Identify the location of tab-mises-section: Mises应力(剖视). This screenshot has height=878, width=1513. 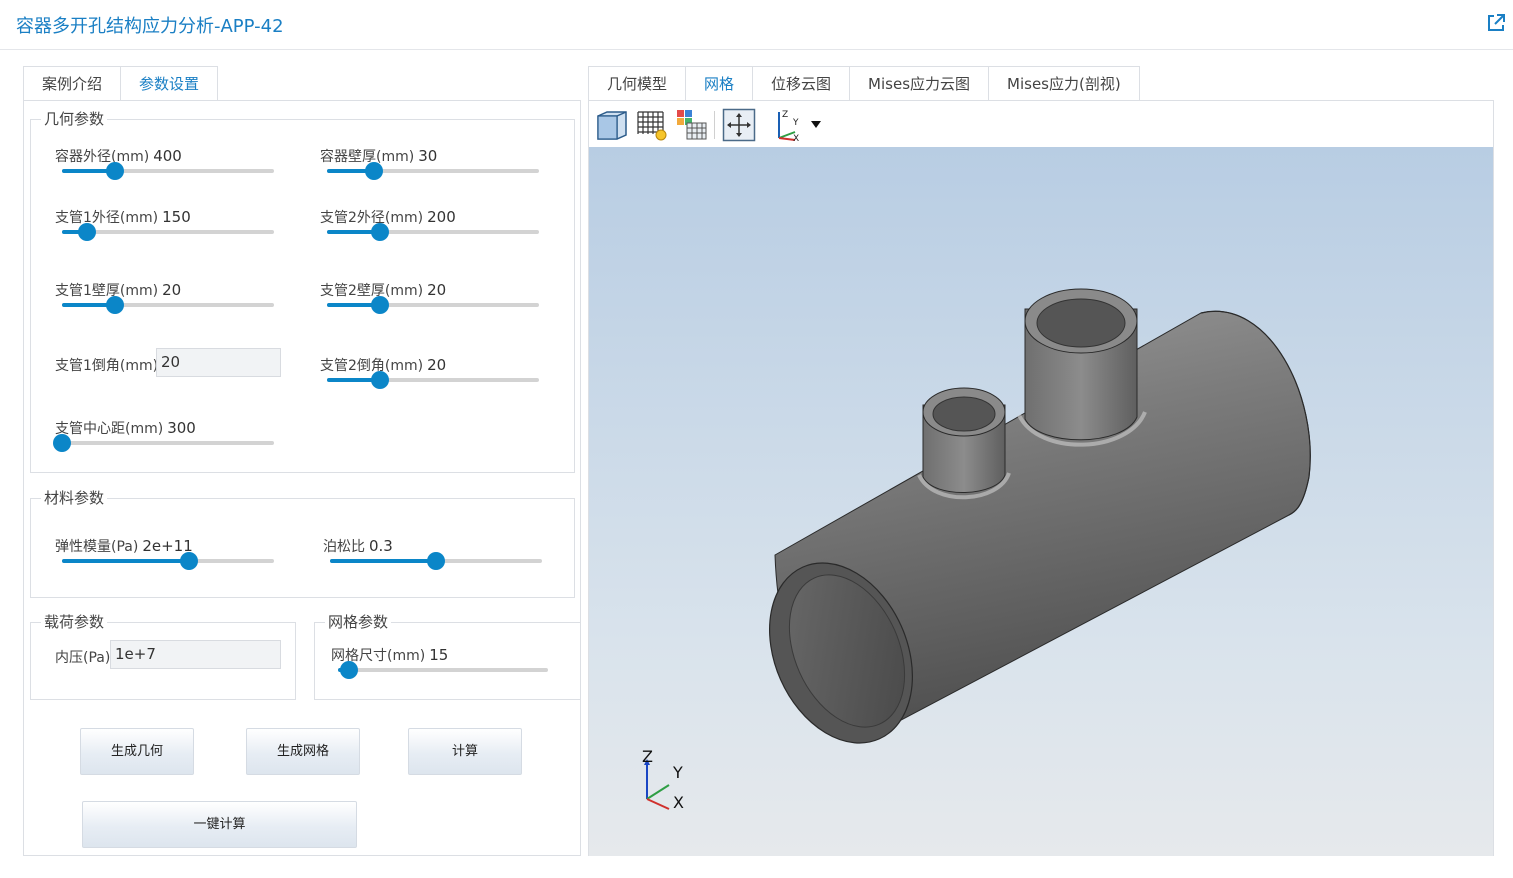
(1064, 83).